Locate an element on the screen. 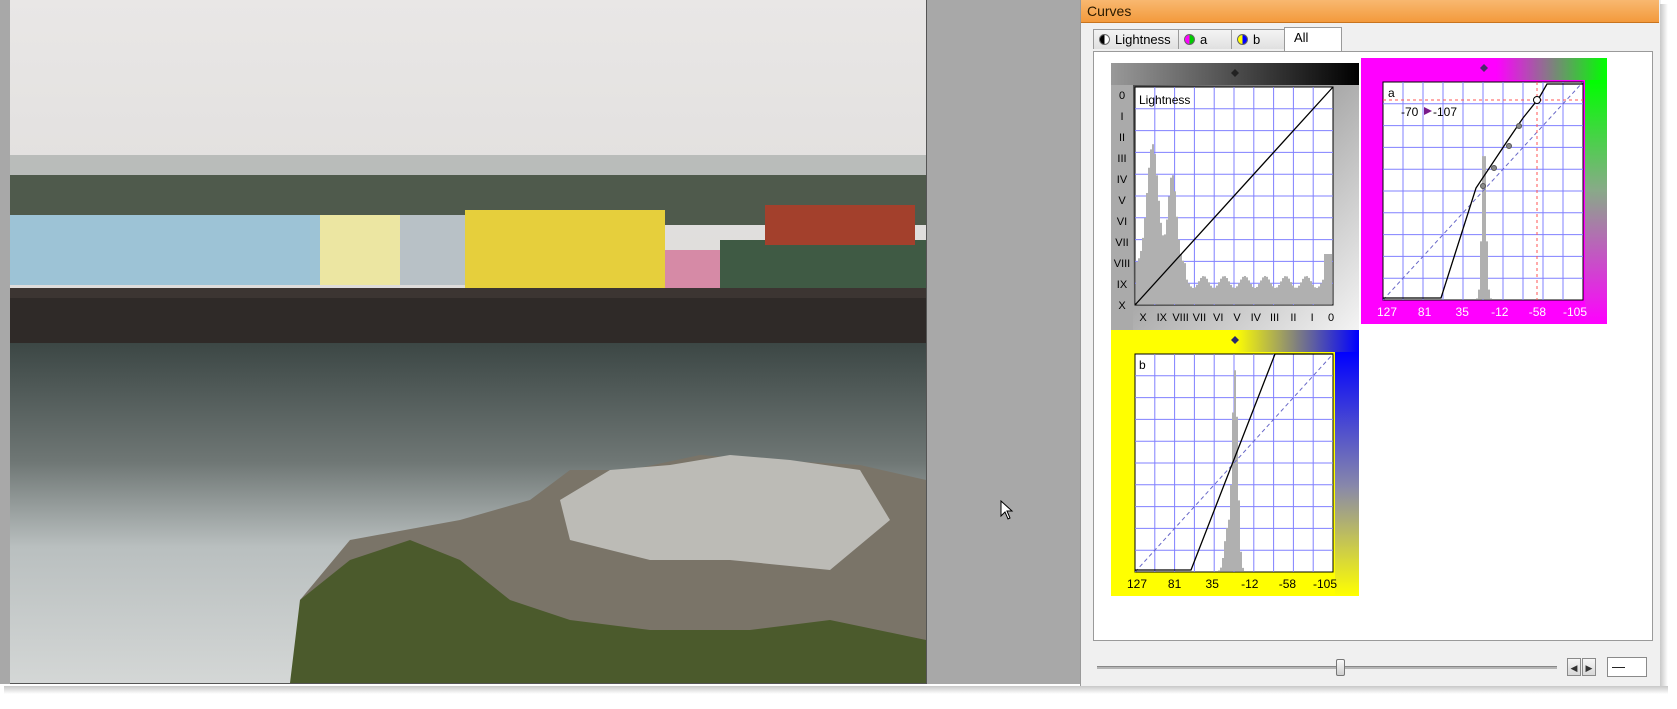  y-tick-label: VIII is located at coordinates (1122, 264).